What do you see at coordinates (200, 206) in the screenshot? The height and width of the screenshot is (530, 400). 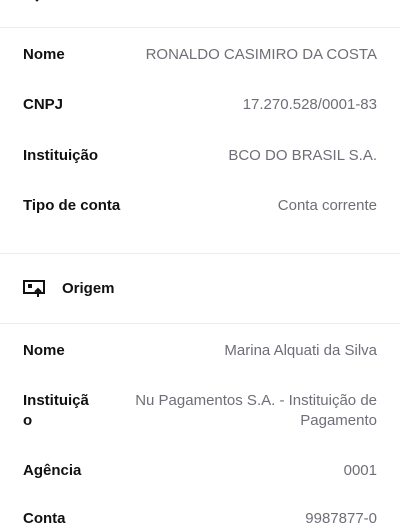 I see `destino-row-tipo-conta: Tipo de conta Conta corrente` at bounding box center [200, 206].